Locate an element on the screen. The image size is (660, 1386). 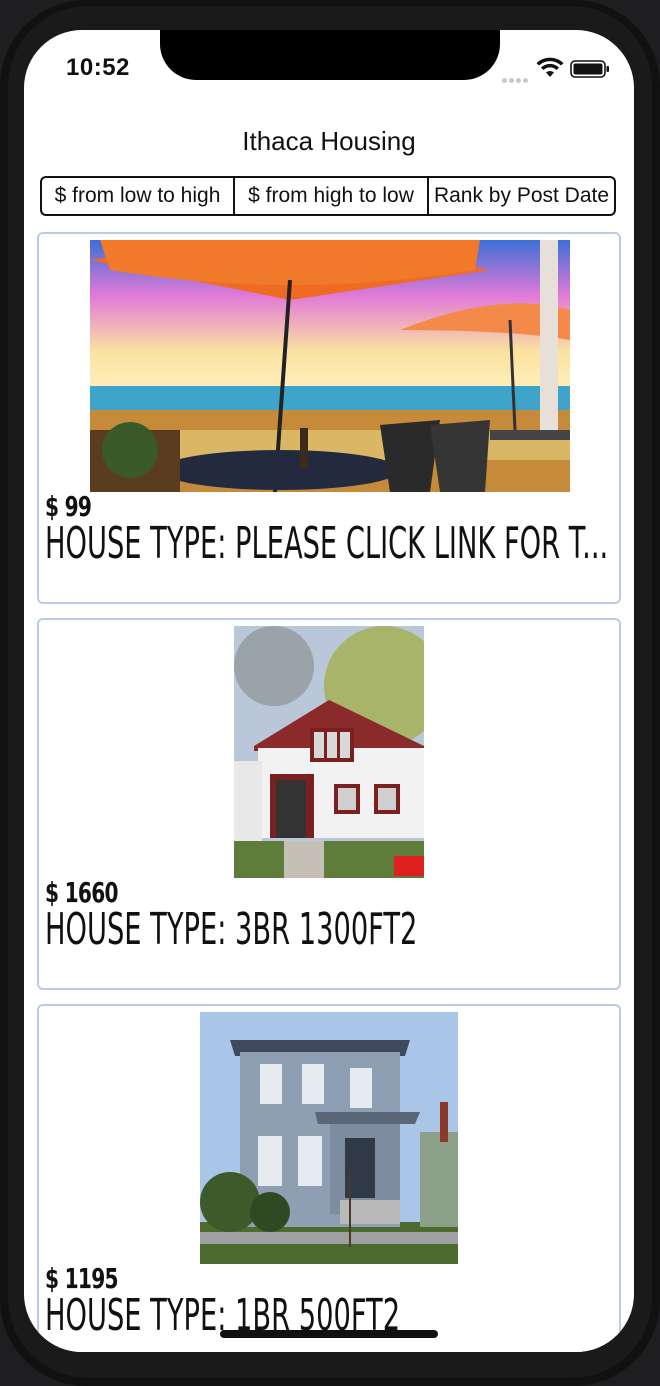
sort-price-high-to-low: $ from high to low is located at coordinates (330, 196).